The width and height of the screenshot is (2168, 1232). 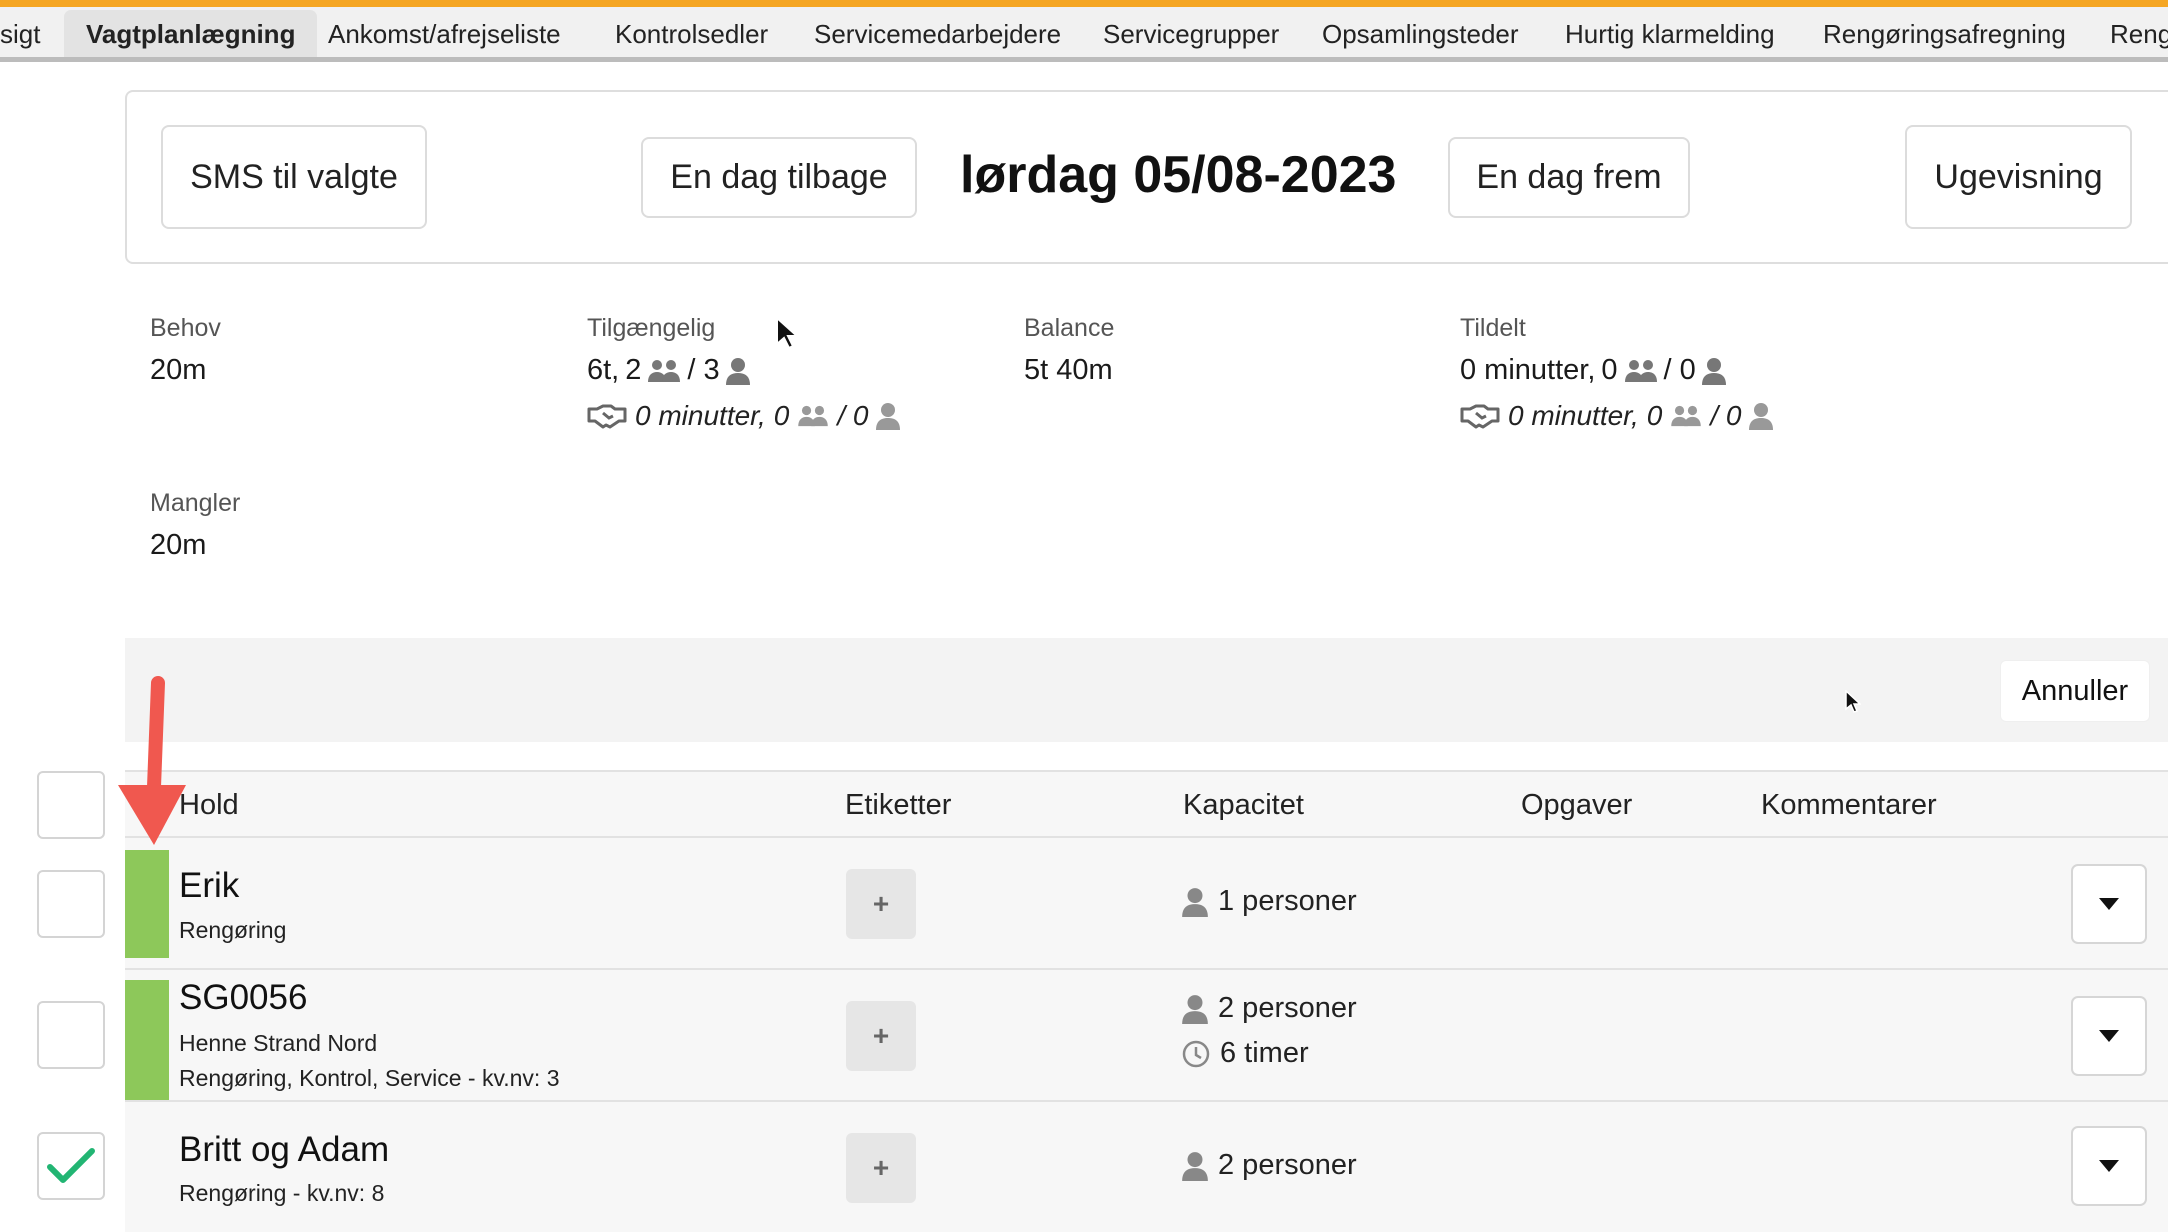 I want to click on row-title: Britt og Adam, so click(x=284, y=1149).